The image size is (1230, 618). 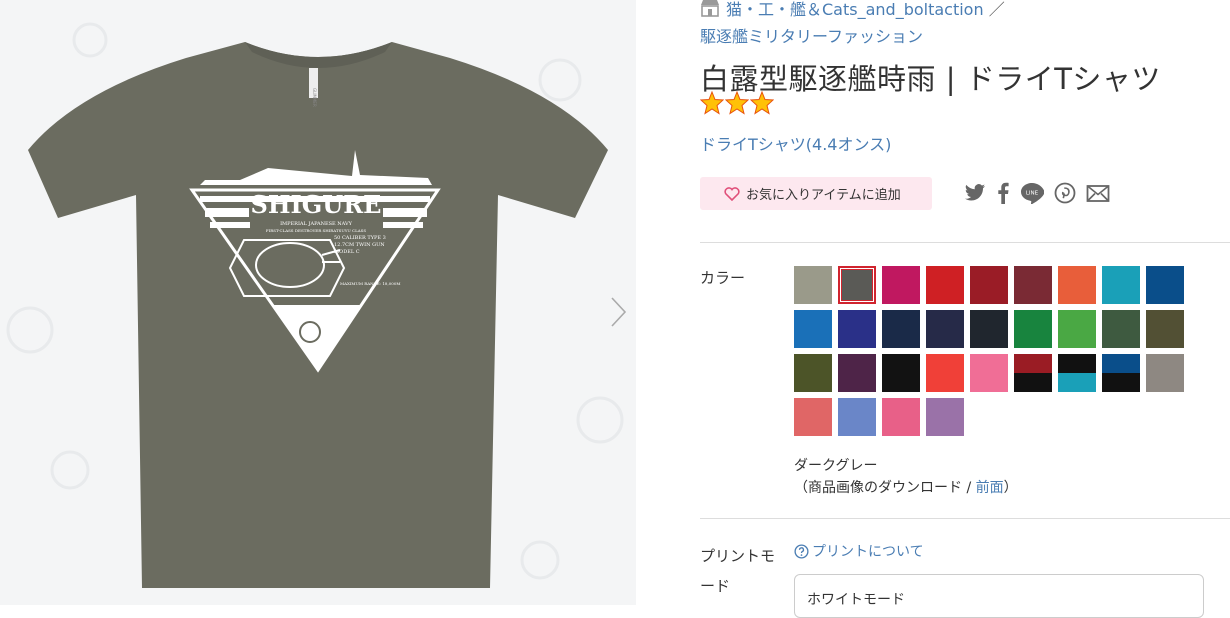 I want to click on breadcrumb: 猫・工・艦＆Cats_and_boltaction ／, so click(x=852, y=10).